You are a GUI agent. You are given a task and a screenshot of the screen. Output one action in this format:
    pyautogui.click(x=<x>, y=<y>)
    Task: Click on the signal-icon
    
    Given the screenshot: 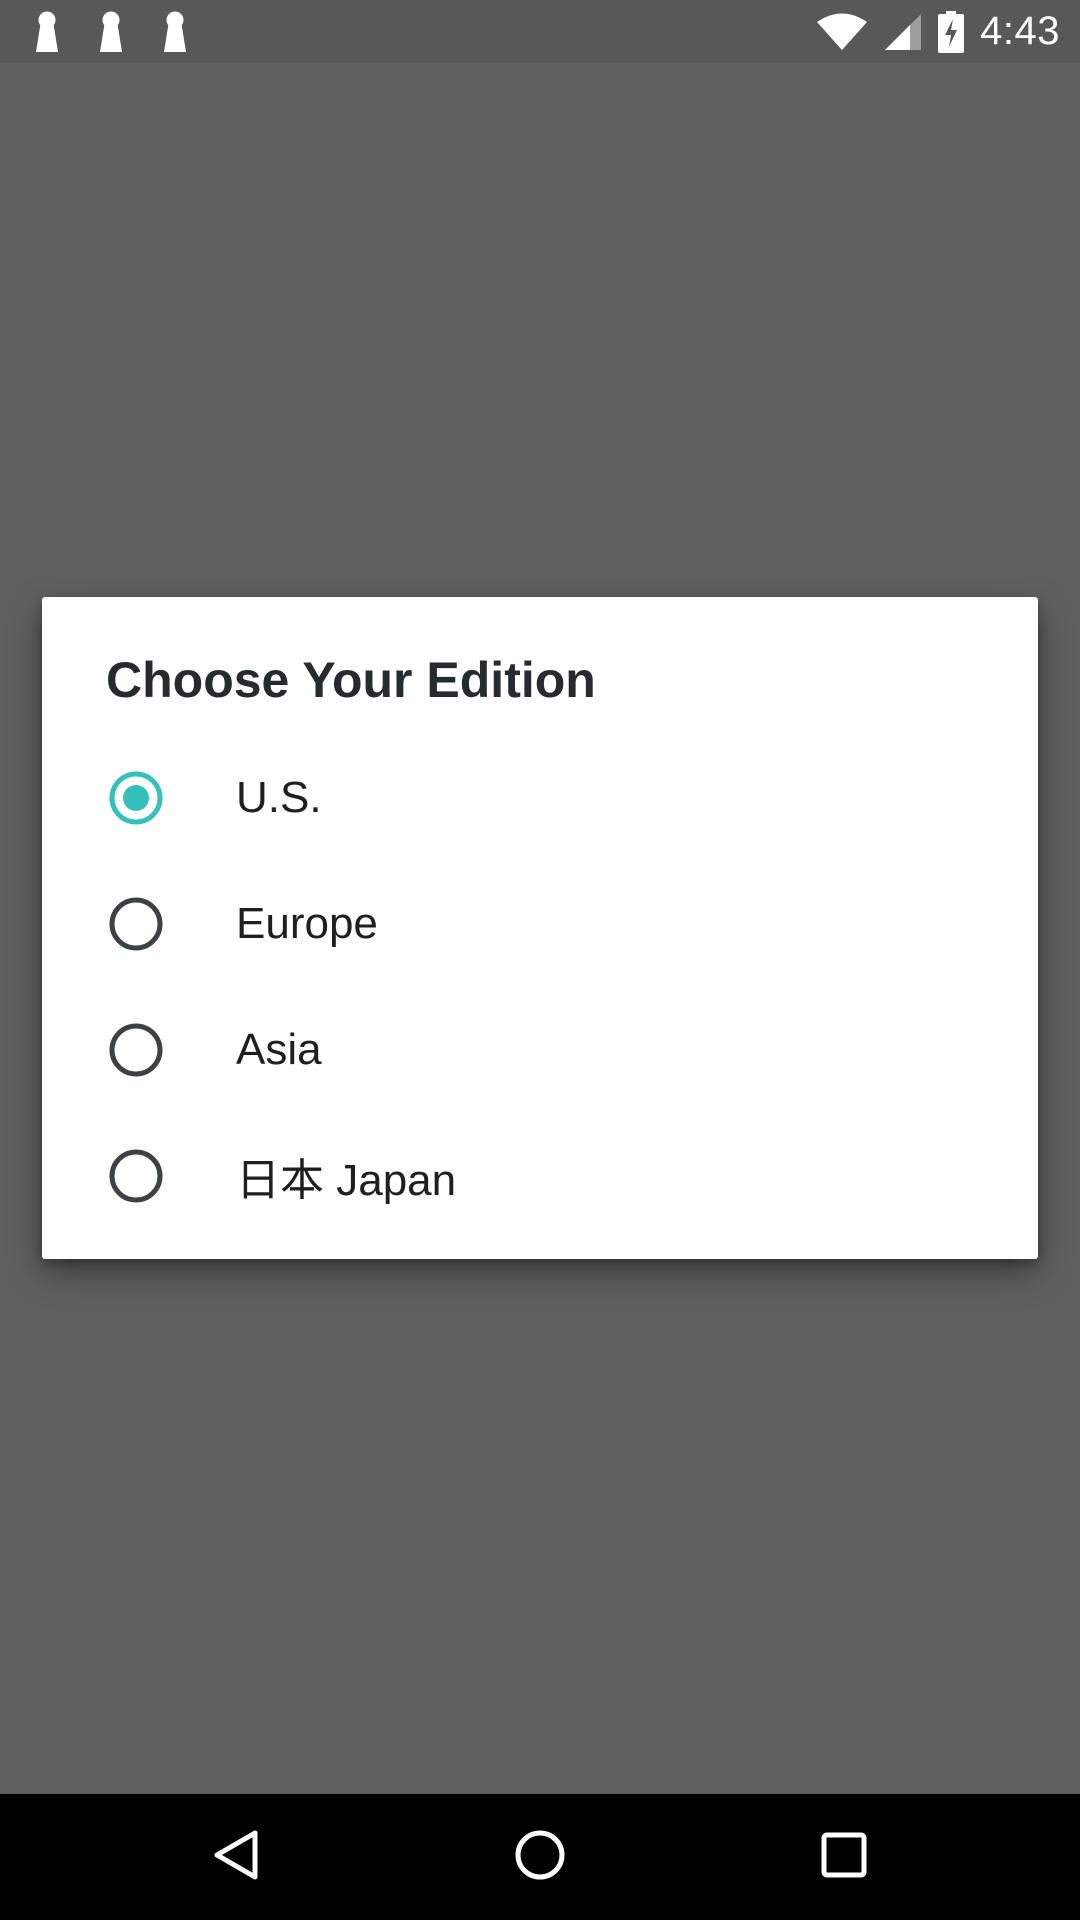 What is the action you would take?
    pyautogui.click(x=903, y=32)
    